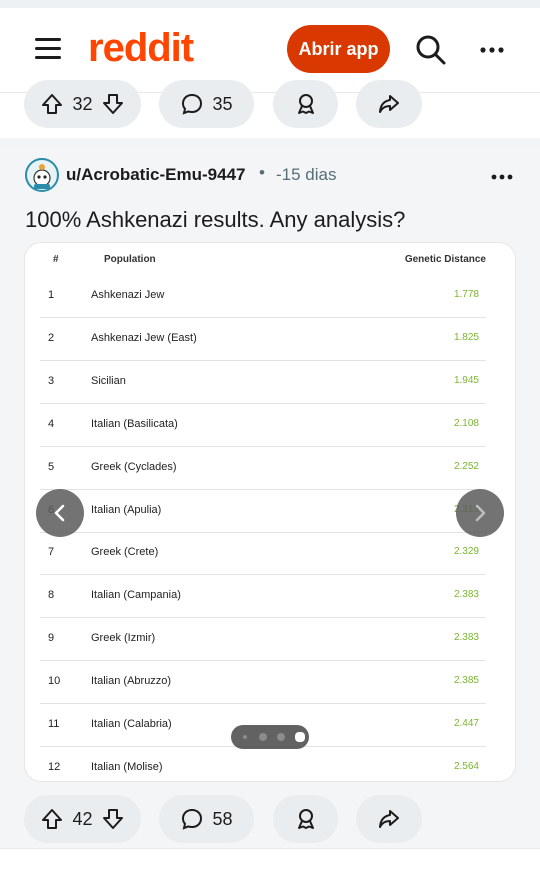 The image size is (540, 876). What do you see at coordinates (134, 466) in the screenshot?
I see `population-cell: Greek (Cyclades)` at bounding box center [134, 466].